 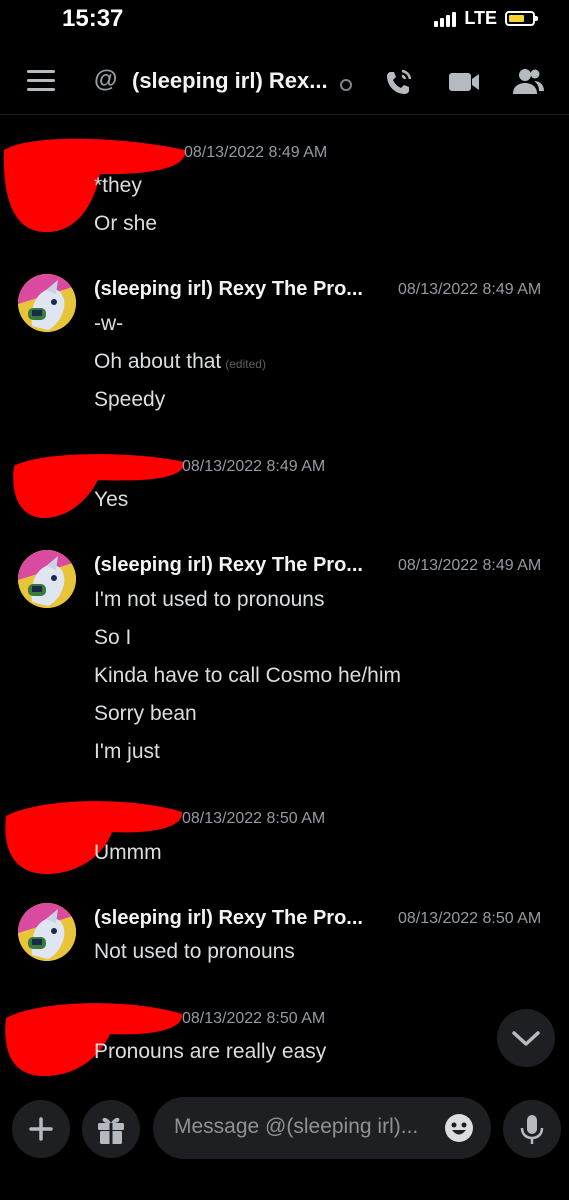 I want to click on gift-button, so click(x=111, y=1129).